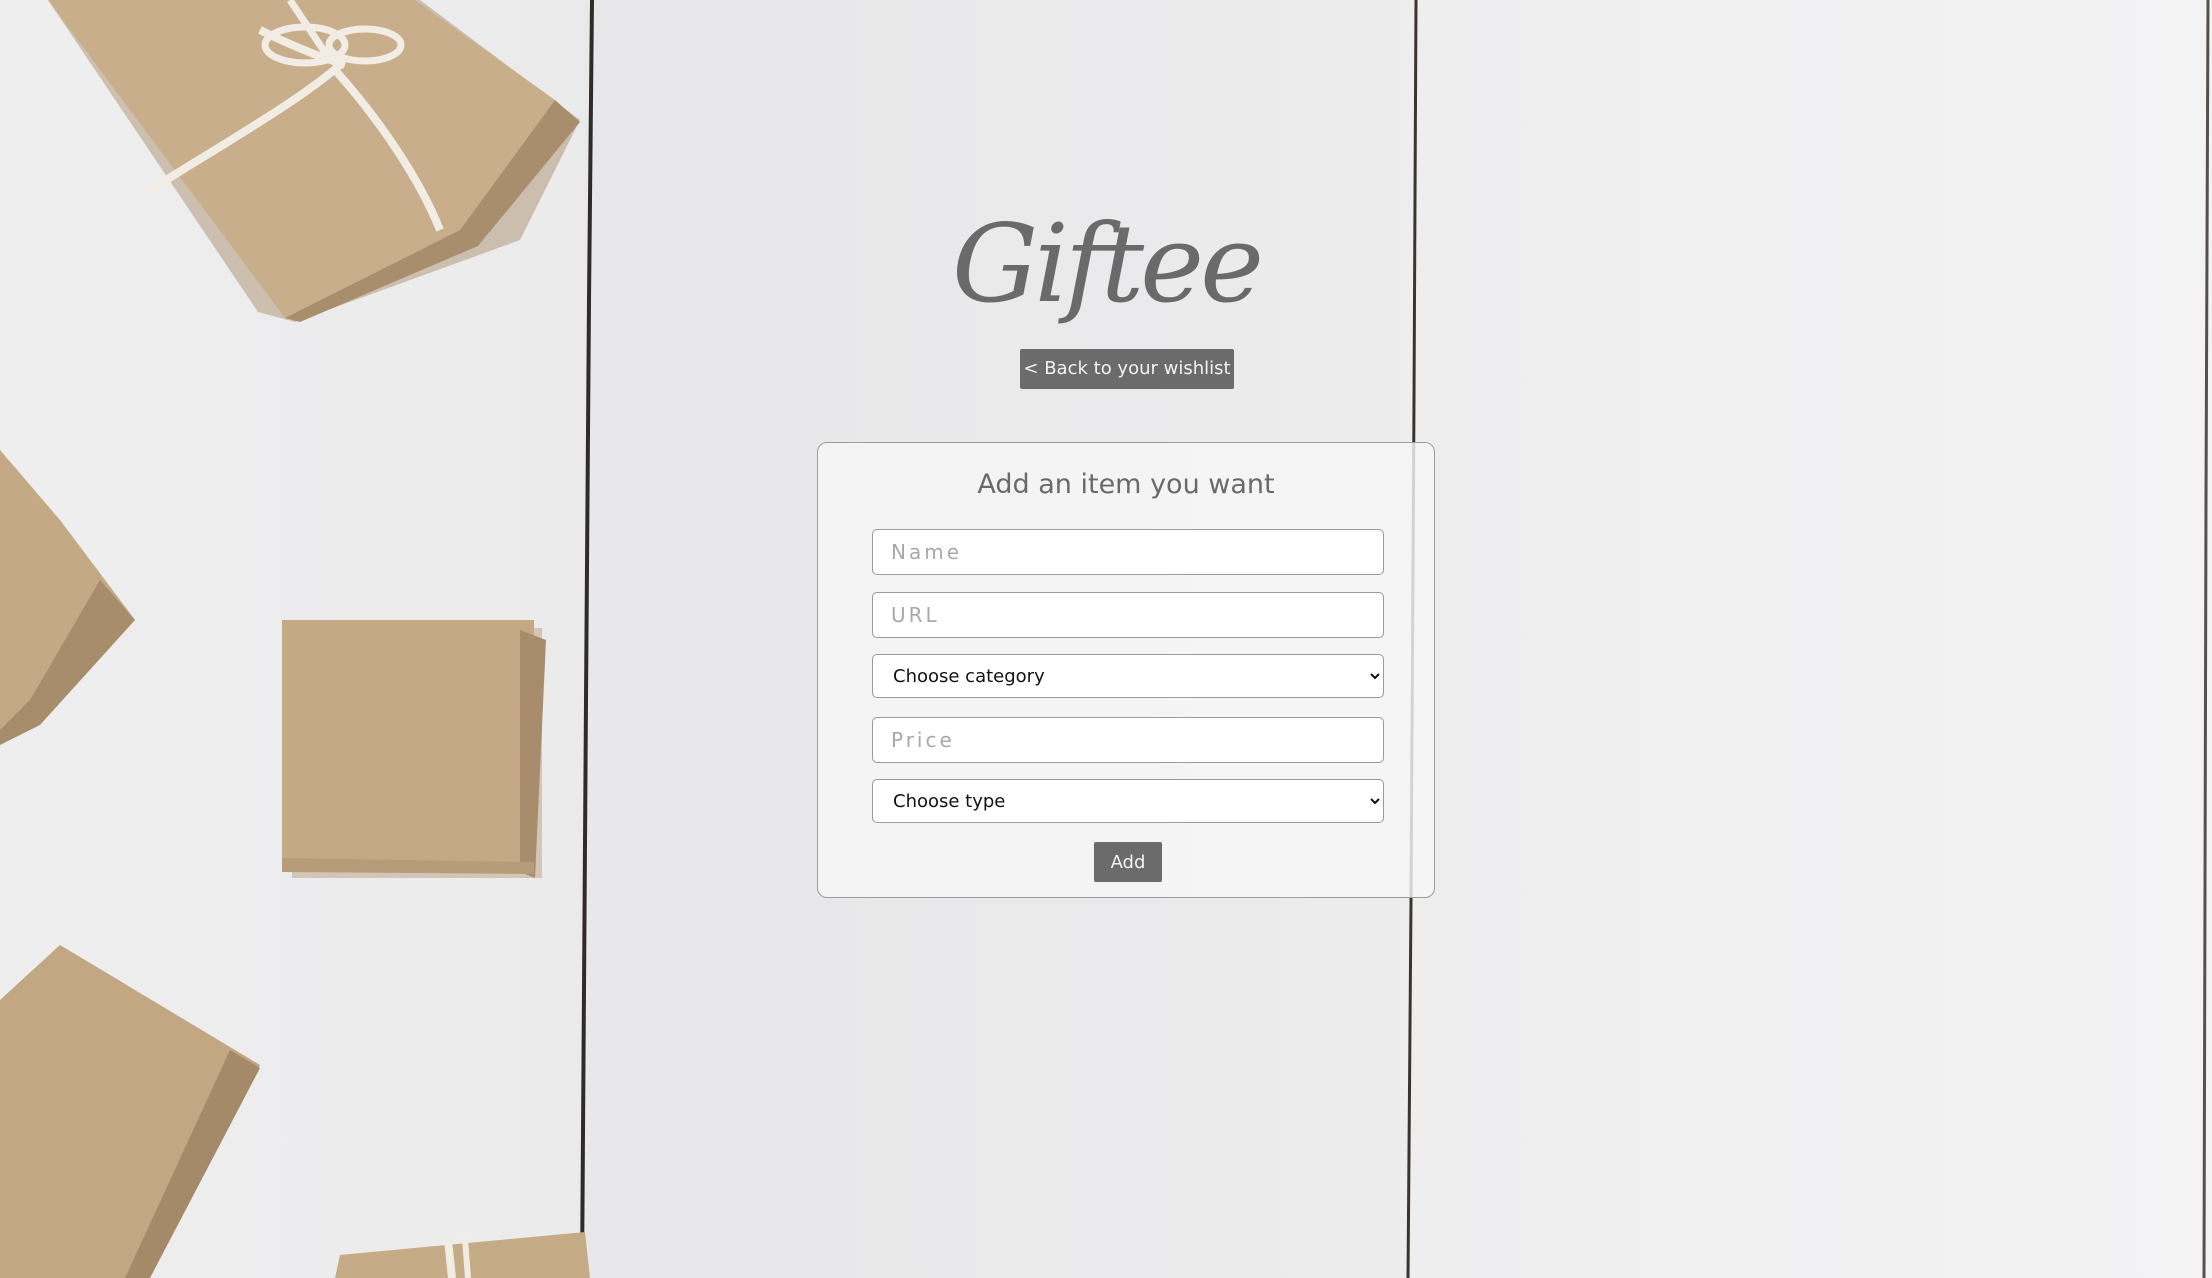 This screenshot has width=2212, height=1278. I want to click on gift-box-bottom-center, so click(462, 1255).